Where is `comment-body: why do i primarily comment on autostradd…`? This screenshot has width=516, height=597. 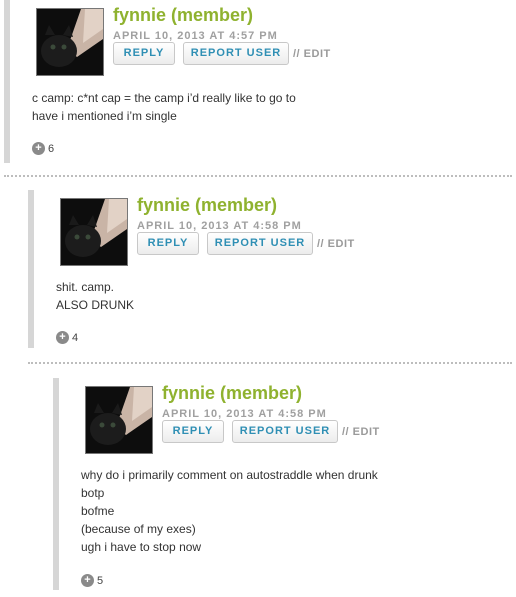 comment-body: why do i primarily comment on autostradd… is located at coordinates (229, 511).